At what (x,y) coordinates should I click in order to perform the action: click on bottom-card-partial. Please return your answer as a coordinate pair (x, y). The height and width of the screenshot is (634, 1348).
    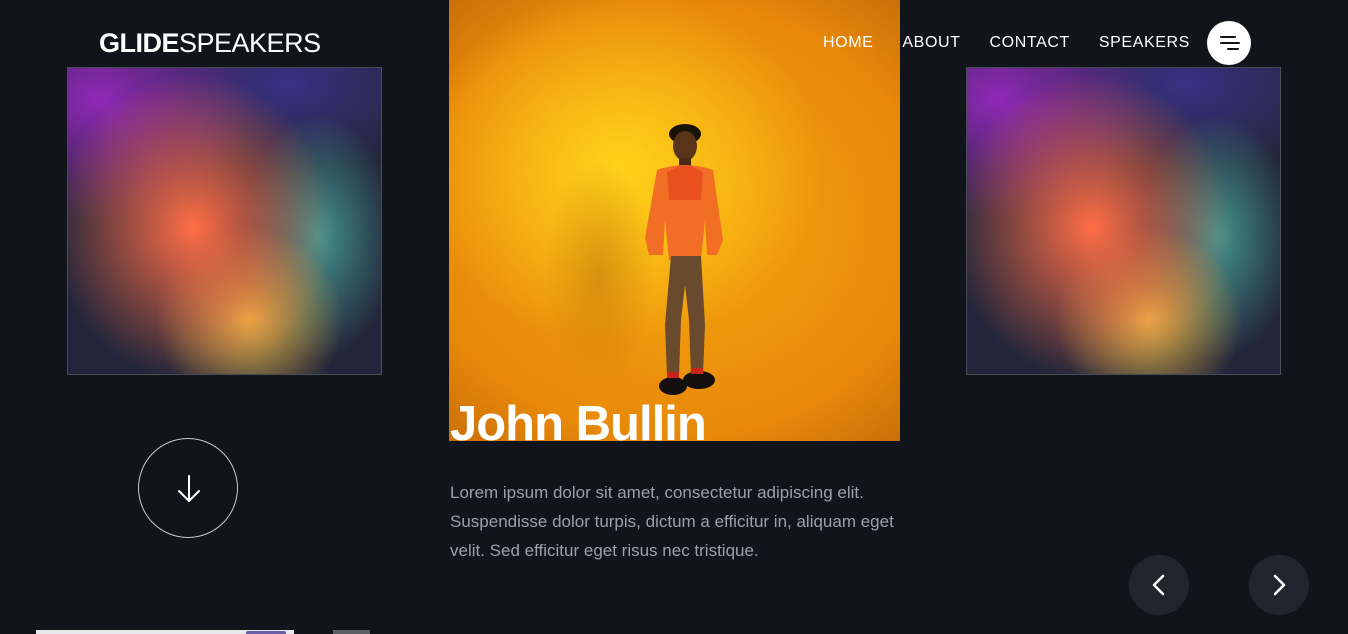
    Looking at the image, I should click on (165, 632).